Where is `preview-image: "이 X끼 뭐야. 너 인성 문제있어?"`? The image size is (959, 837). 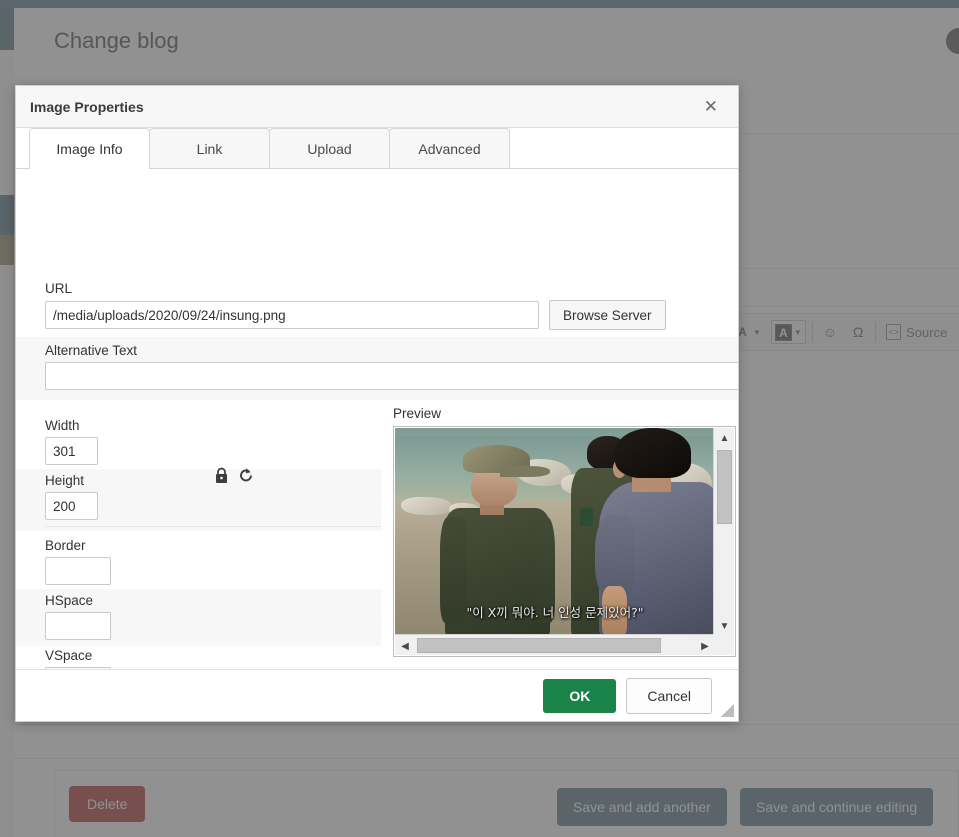
preview-image: "이 X끼 뭐야. 너 인성 문제있어?" is located at coordinates (555, 532).